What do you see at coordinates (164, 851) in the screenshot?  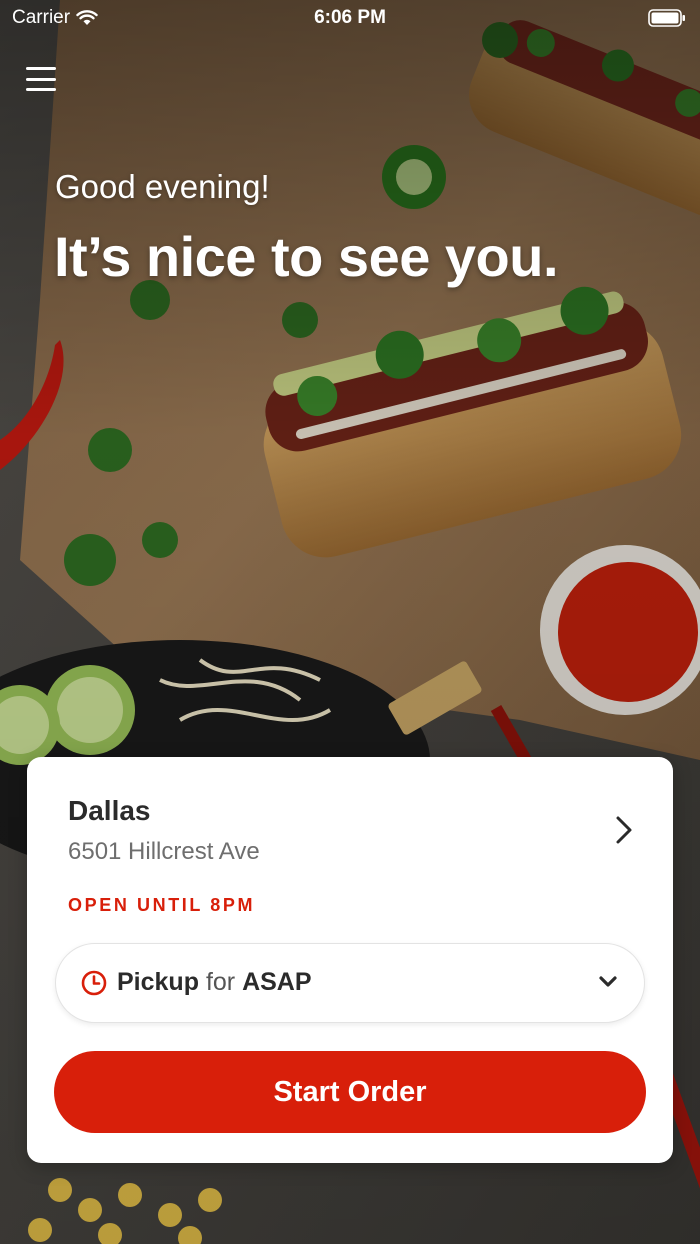 I see `location-address: 6501 Hillcrest Ave` at bounding box center [164, 851].